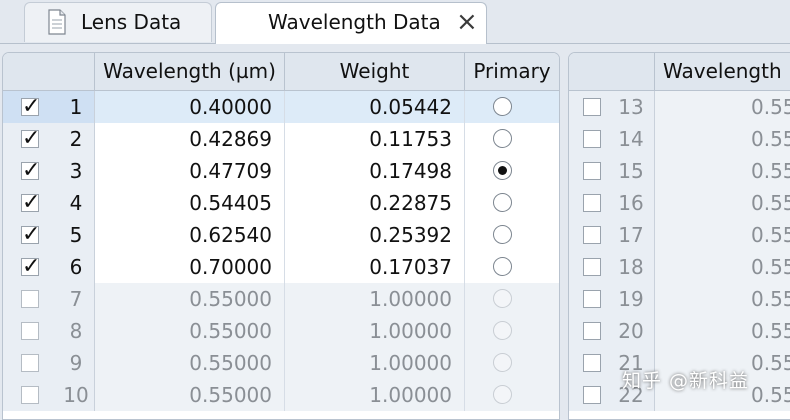  Describe the element at coordinates (190, 235) in the screenshot. I see `wavelength-cell: 0.62540` at that location.